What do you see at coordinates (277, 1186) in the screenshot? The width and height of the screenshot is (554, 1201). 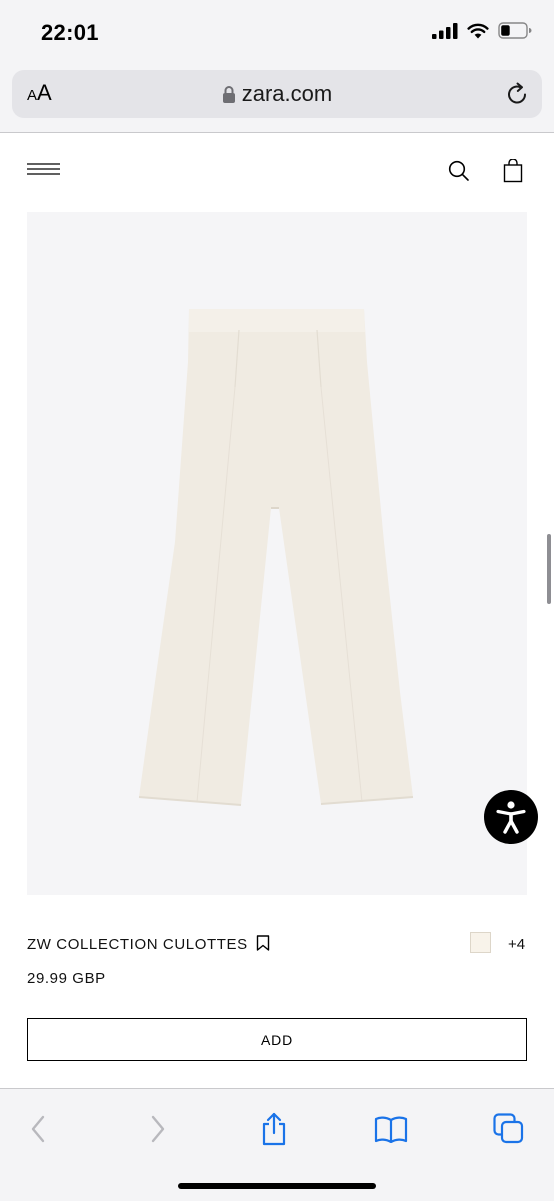 I see `home-indicator` at bounding box center [277, 1186].